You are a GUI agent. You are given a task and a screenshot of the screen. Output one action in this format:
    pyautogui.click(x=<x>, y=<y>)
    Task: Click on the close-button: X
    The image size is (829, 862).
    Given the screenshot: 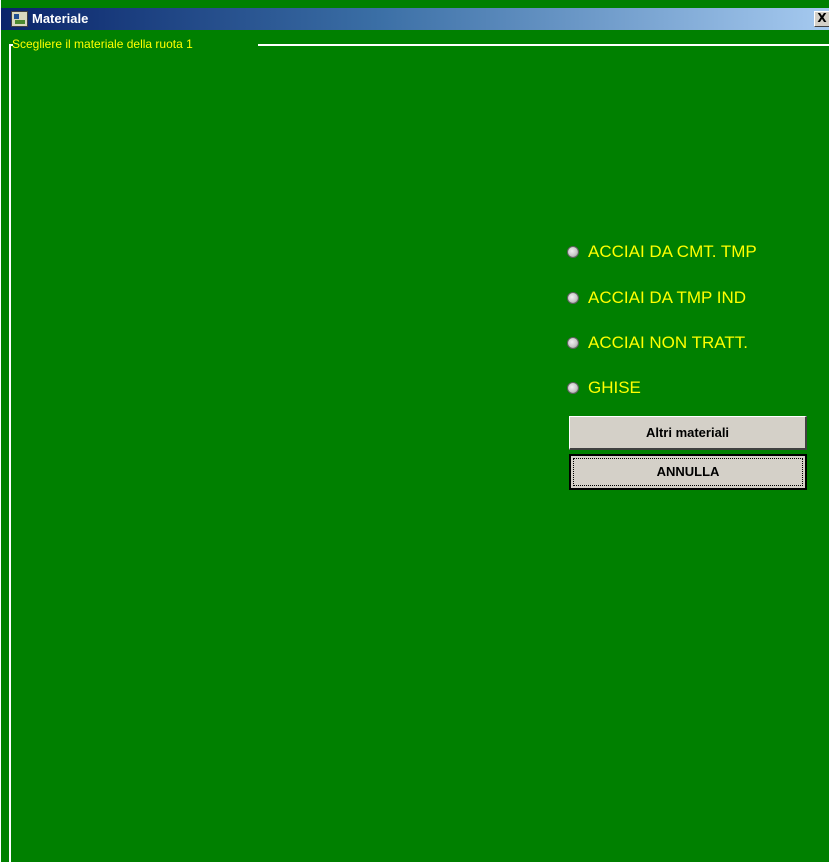 What is the action you would take?
    pyautogui.click(x=821, y=19)
    